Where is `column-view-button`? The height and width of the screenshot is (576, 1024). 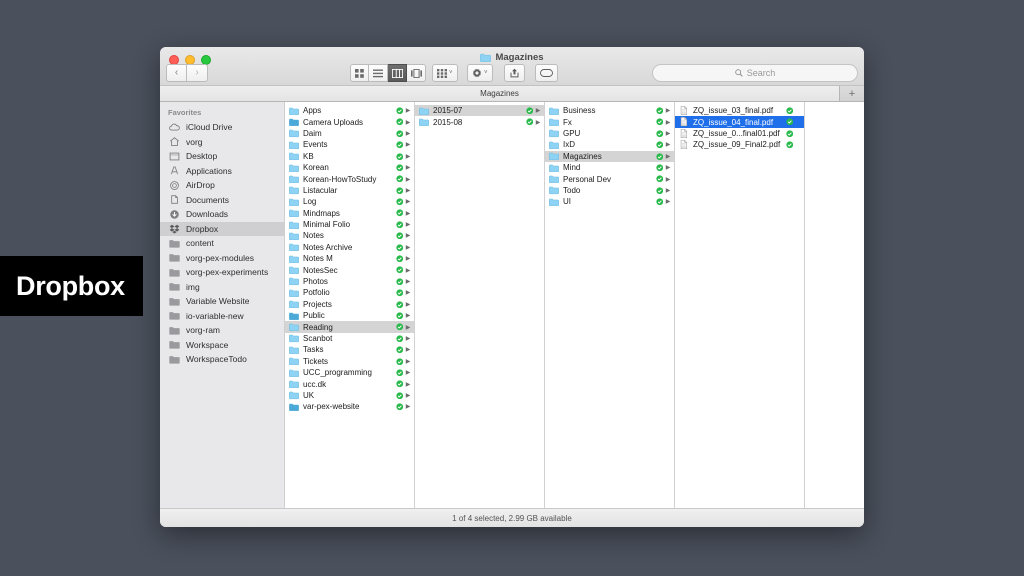 column-view-button is located at coordinates (397, 73).